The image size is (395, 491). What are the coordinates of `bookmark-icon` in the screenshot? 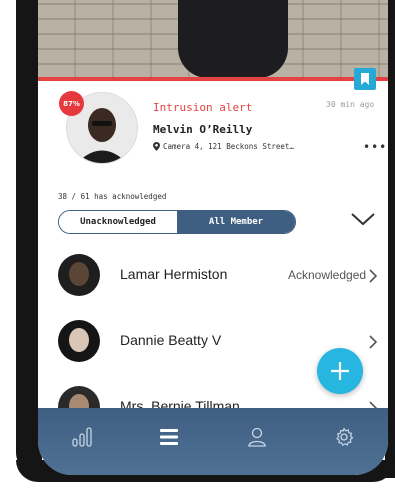 It's located at (365, 79).